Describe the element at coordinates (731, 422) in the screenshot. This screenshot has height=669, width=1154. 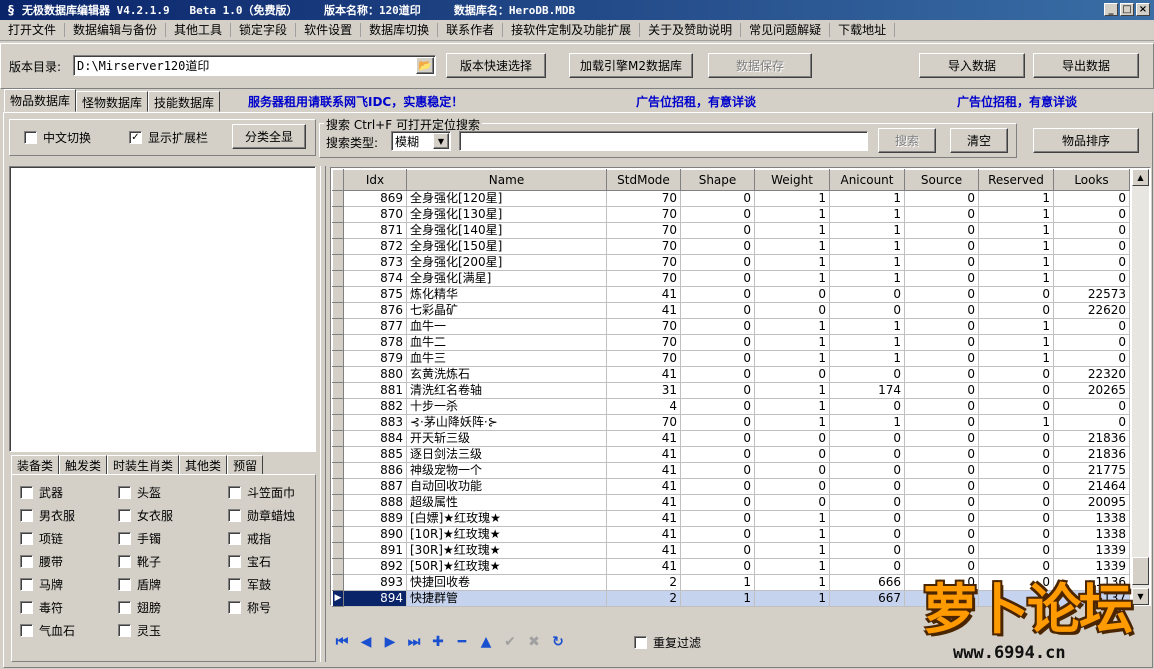
I see `table-row: 883 ⊰·茅山降妖阵·⊱ 70 0 1 1 0 1 0` at that location.